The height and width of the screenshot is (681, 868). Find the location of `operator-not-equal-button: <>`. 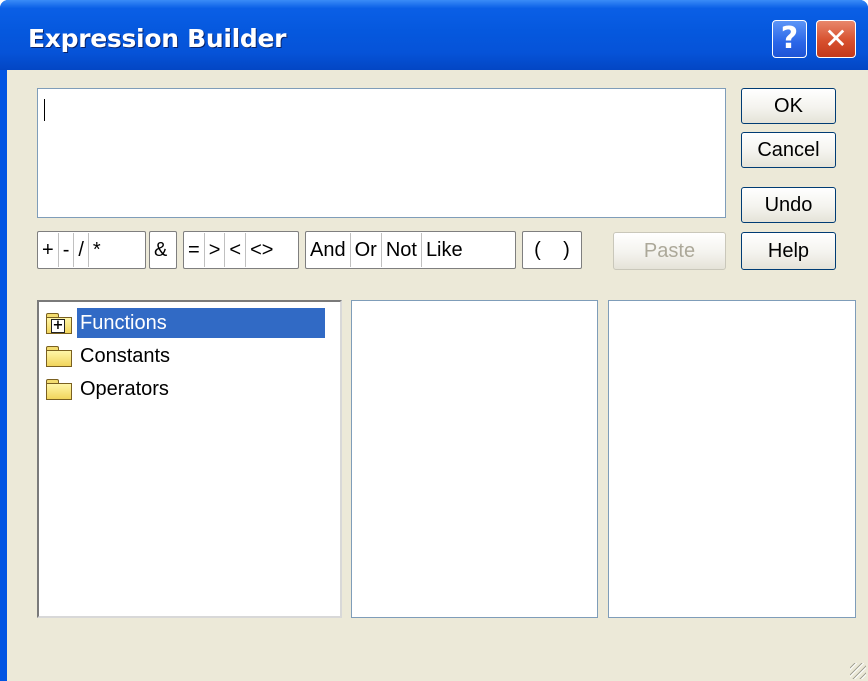

operator-not-equal-button: <> is located at coordinates (261, 250).